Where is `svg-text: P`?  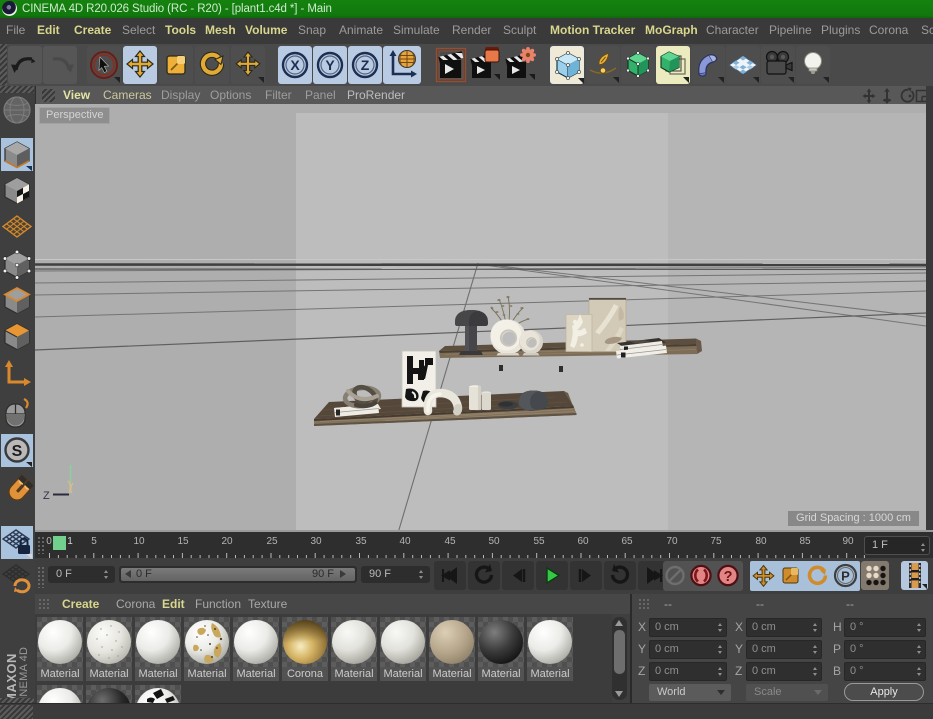
svg-text: P is located at coordinates (845, 576).